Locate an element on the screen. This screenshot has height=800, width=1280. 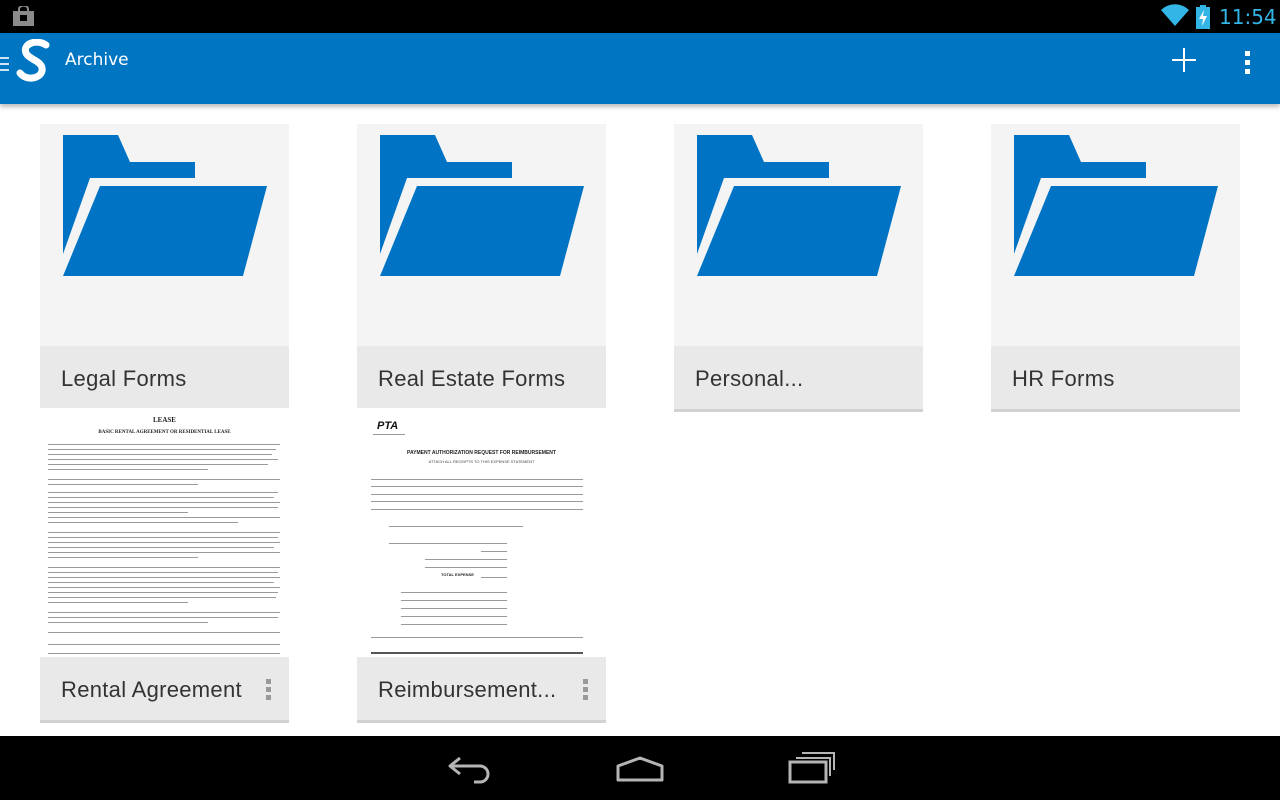
battery-charging-icon is located at coordinates (1203, 17).